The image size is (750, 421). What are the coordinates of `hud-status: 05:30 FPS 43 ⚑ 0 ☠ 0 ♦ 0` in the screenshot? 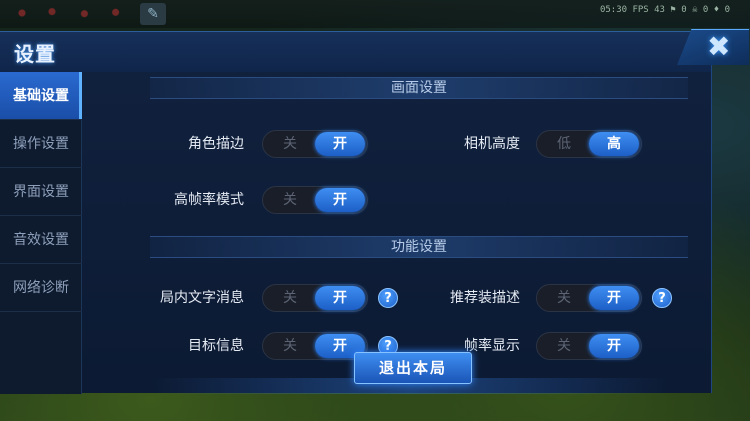 It's located at (664, 10).